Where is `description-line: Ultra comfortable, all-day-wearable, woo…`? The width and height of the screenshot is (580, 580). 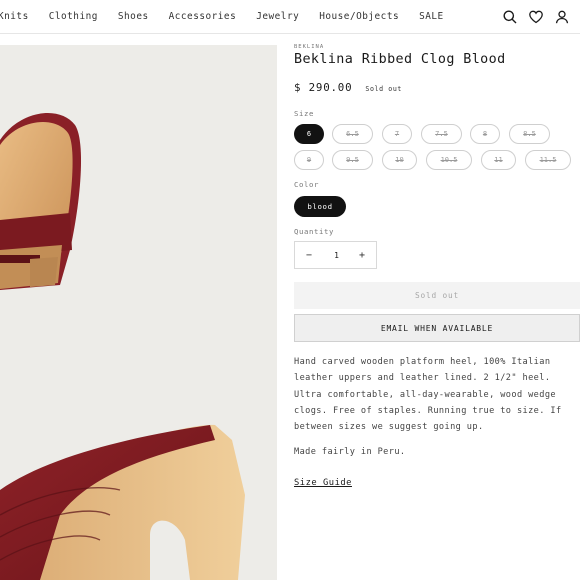 description-line: Ultra comfortable, all-day-wearable, woo… is located at coordinates (425, 394).